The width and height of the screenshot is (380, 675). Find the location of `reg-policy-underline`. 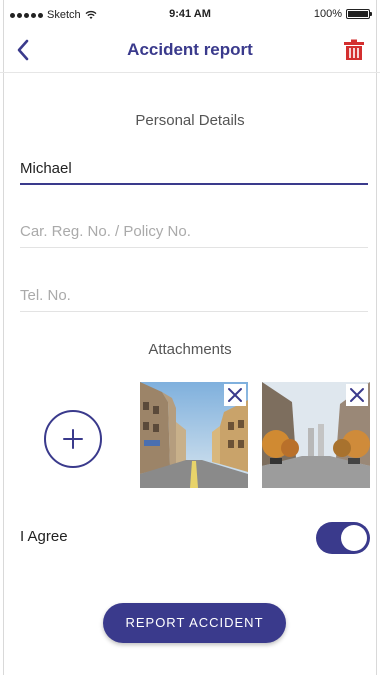

reg-policy-underline is located at coordinates (194, 247).